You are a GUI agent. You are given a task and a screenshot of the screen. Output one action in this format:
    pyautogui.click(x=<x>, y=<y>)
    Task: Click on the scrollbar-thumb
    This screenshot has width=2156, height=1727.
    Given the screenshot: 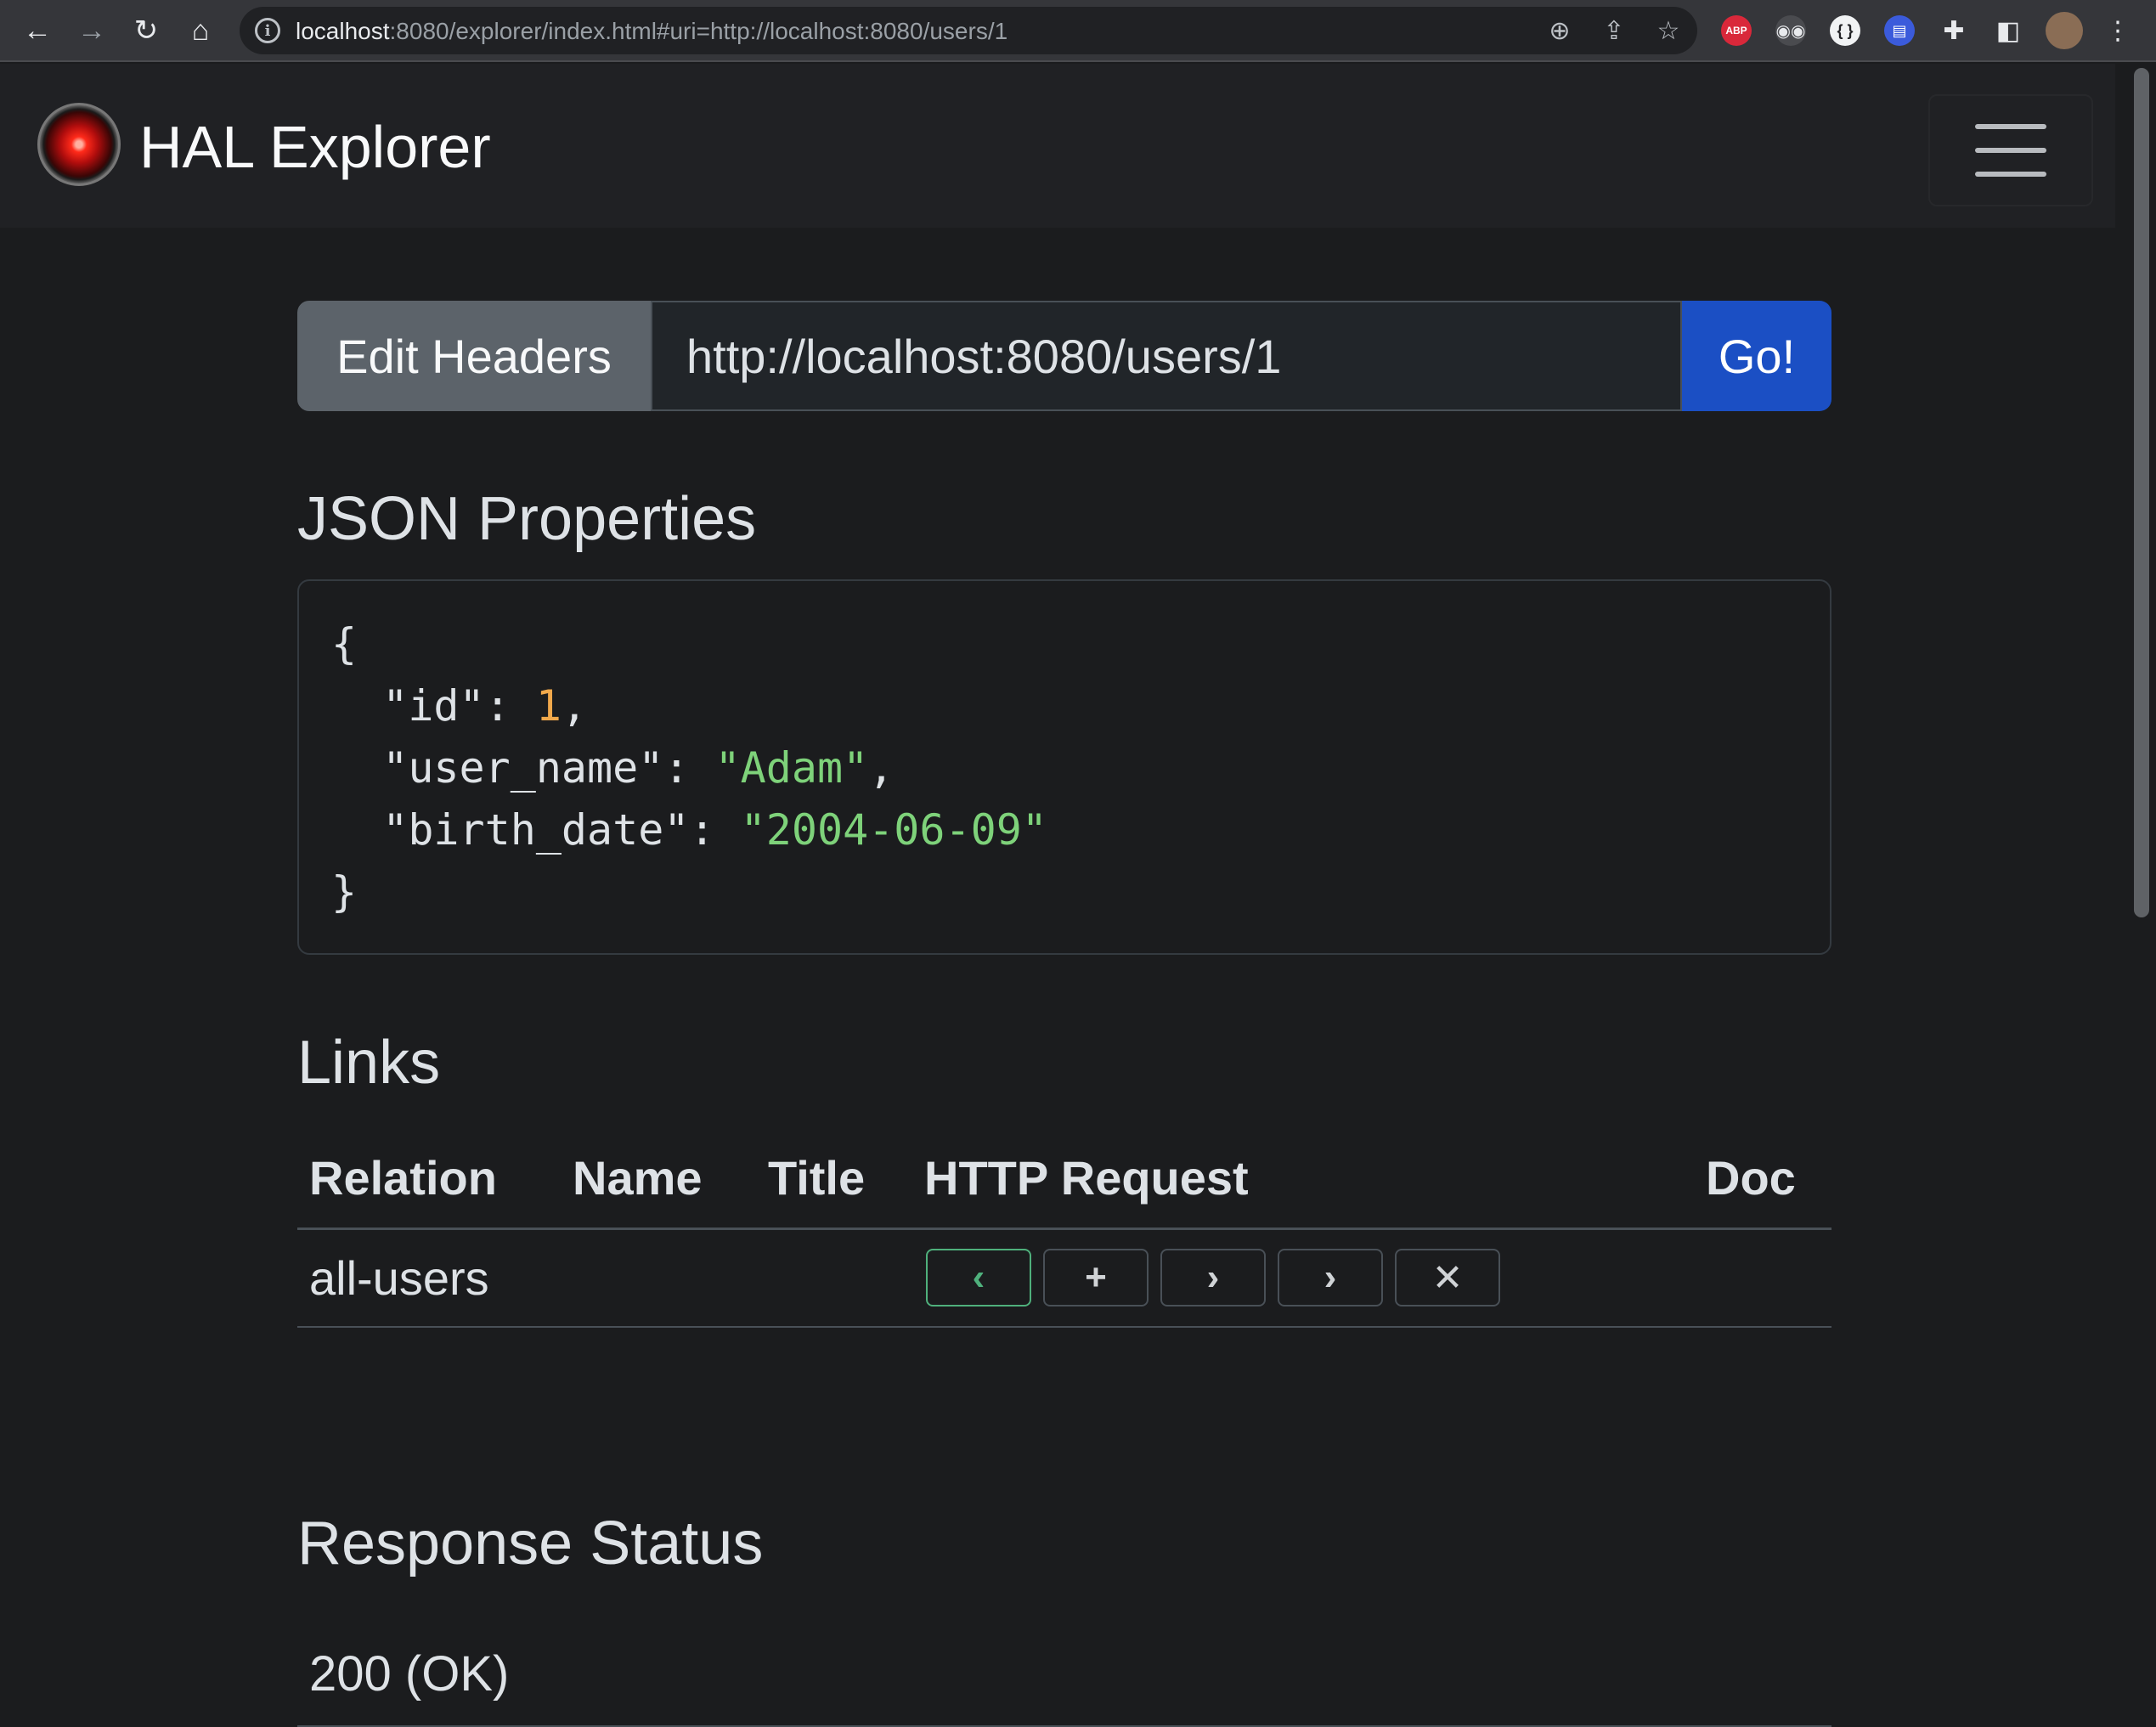 What is the action you would take?
    pyautogui.click(x=2141, y=492)
    